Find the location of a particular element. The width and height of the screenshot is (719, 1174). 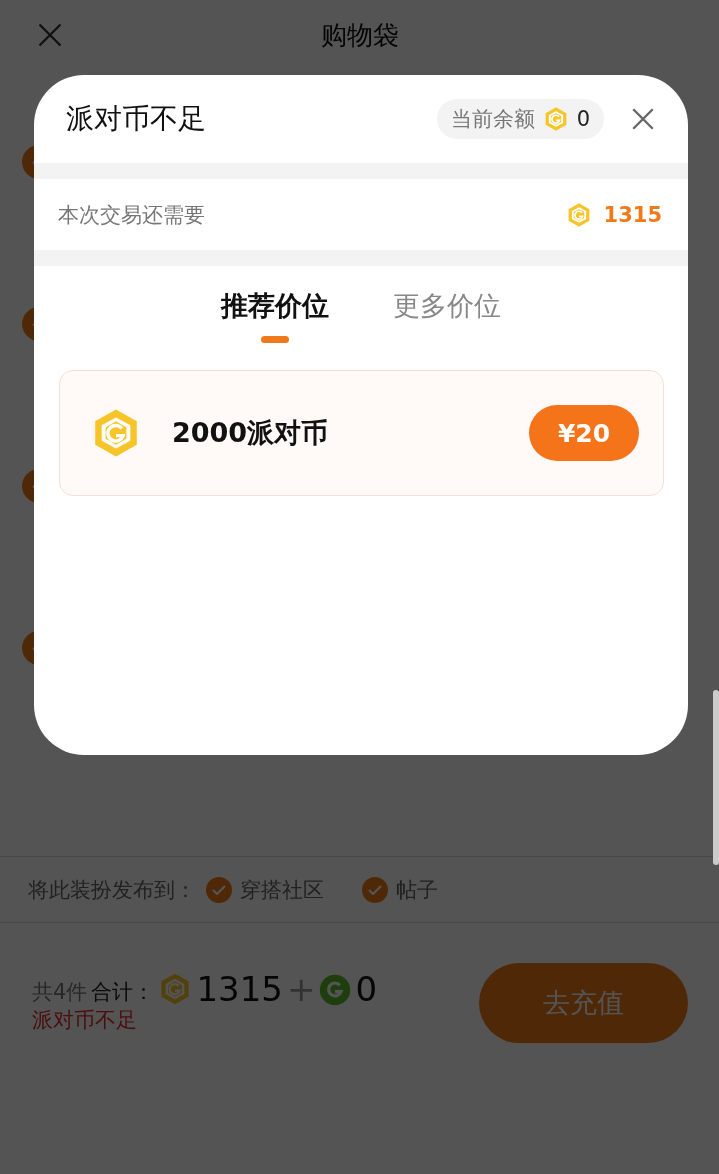

tab-indicator is located at coordinates (275, 339).